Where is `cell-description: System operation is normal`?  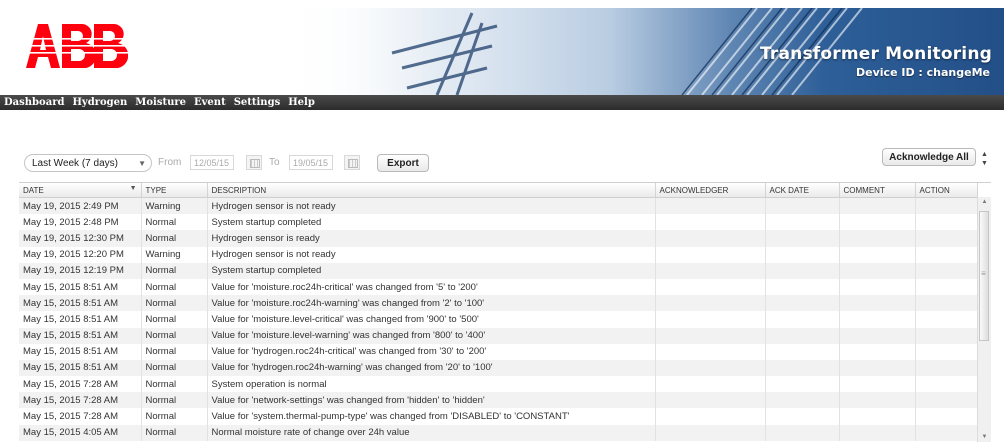
cell-description: System operation is normal is located at coordinates (431, 384).